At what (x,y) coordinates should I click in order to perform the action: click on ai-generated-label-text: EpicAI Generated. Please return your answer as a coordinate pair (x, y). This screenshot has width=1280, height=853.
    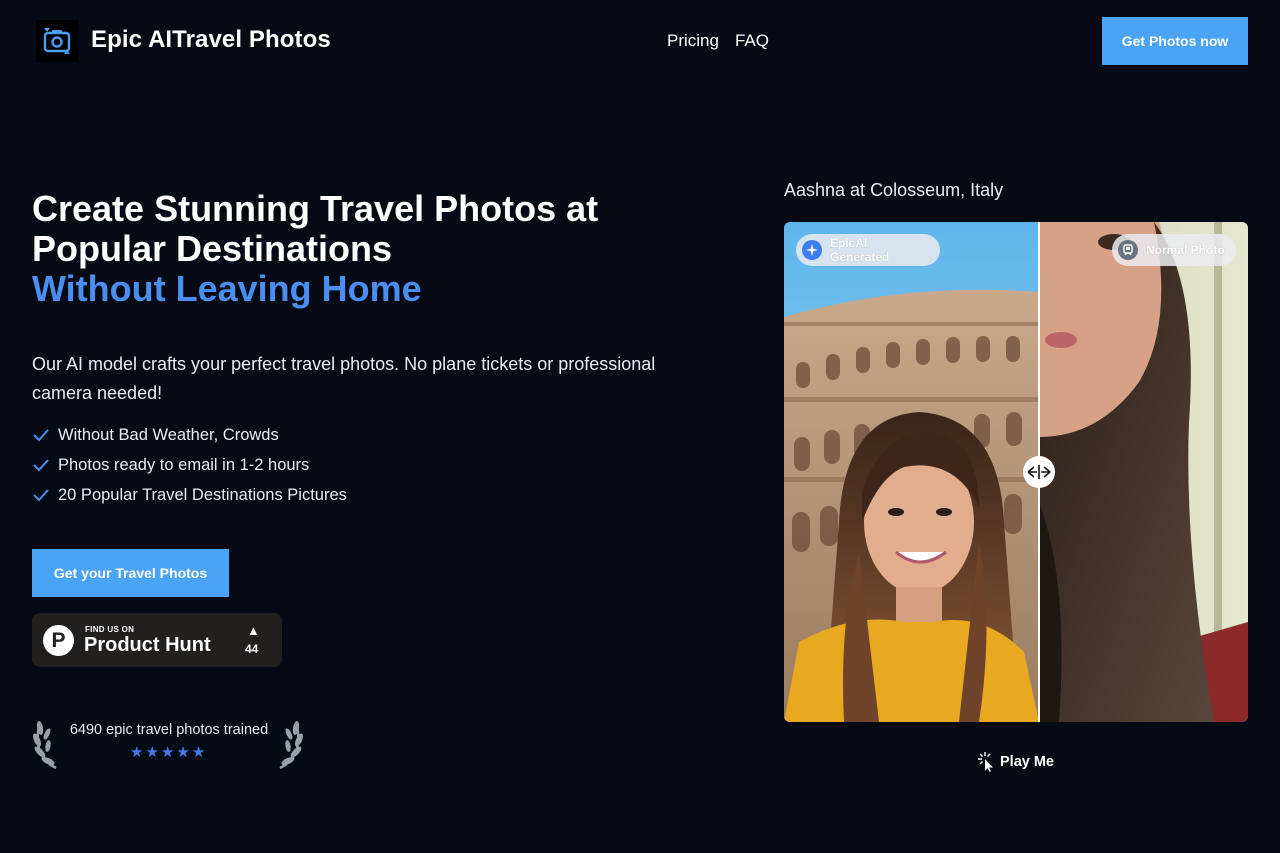
    Looking at the image, I should click on (860, 250).